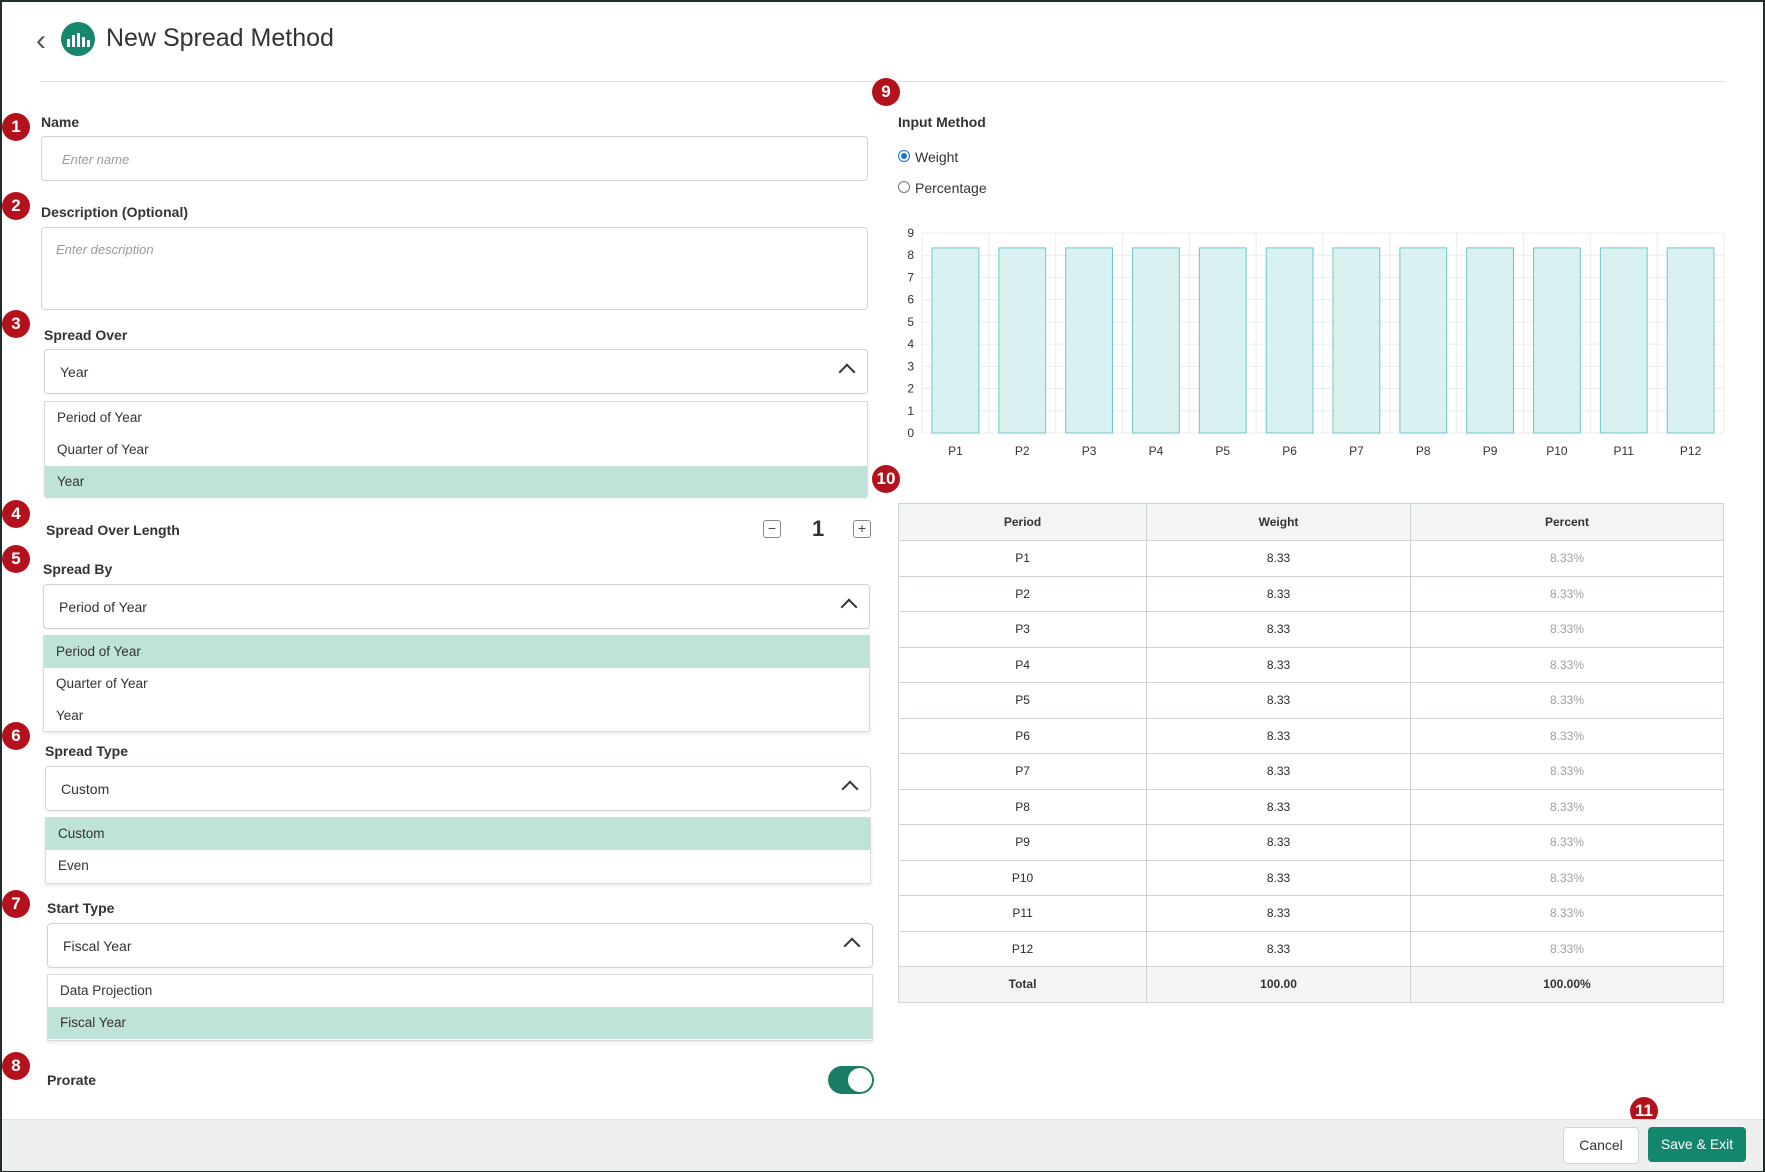 The height and width of the screenshot is (1172, 1765). I want to click on spread-over-label: Spread Over, so click(86, 335).